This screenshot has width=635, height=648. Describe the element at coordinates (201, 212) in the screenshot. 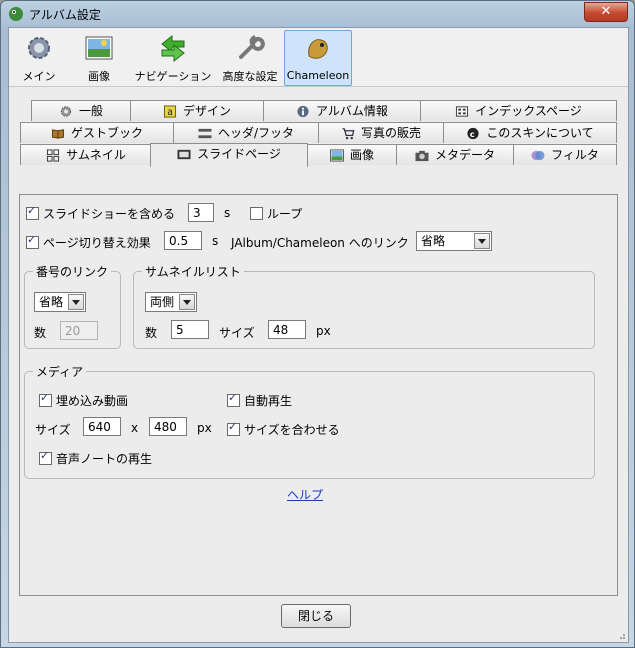

I see `slideshow-interval-input: 3` at that location.